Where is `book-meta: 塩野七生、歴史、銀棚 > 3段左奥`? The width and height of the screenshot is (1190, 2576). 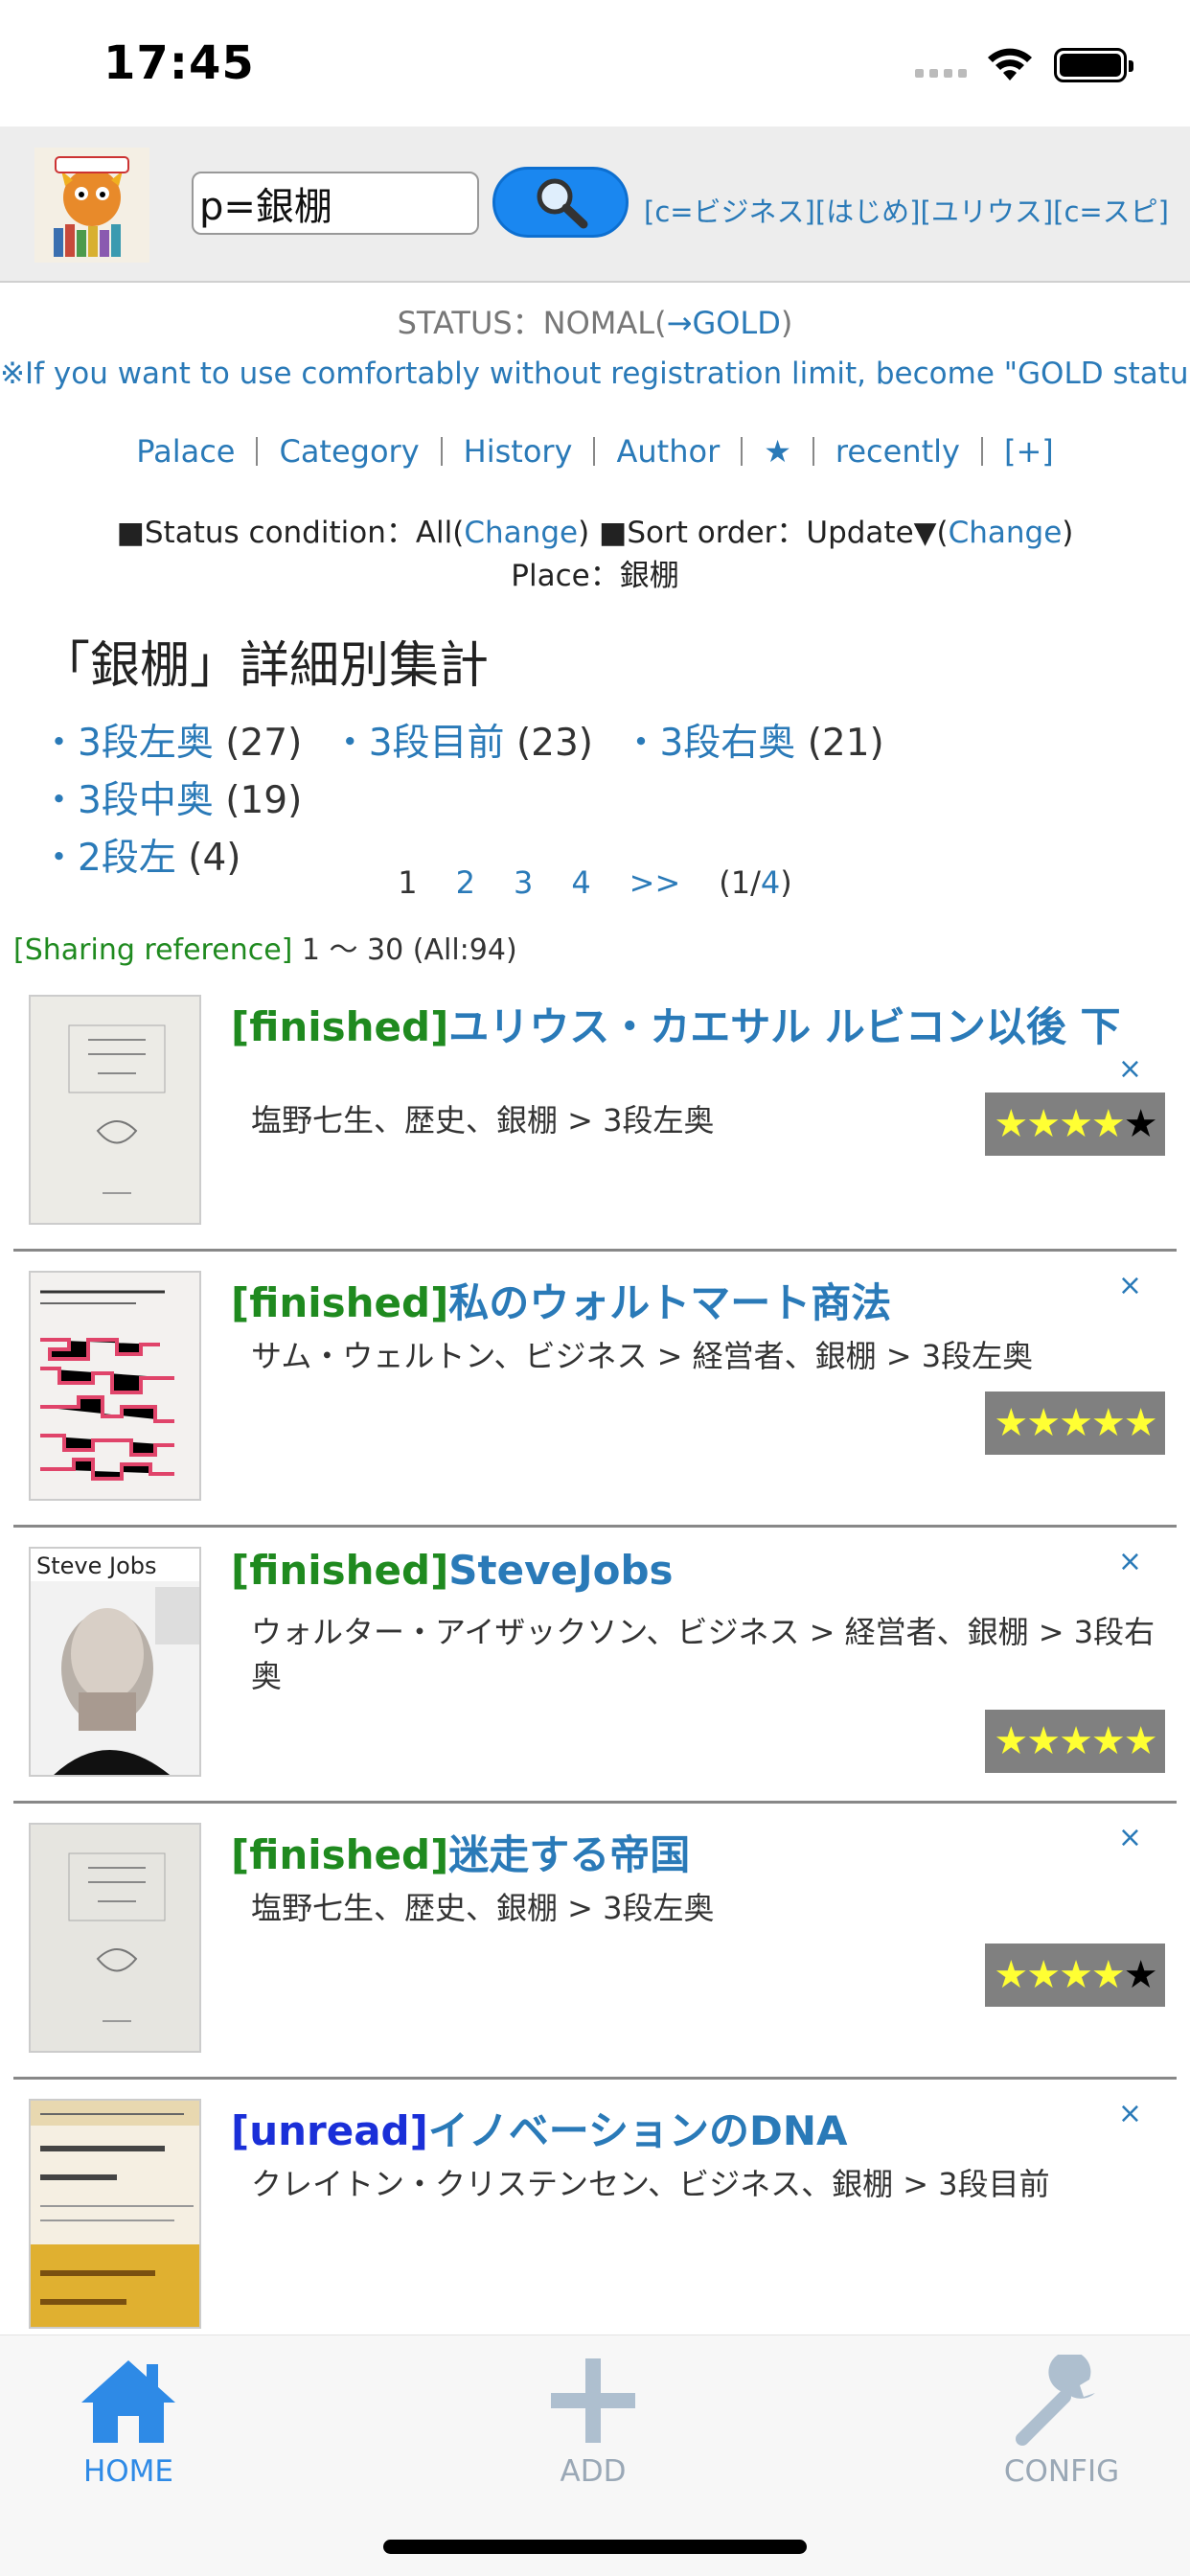
book-meta: 塩野七生、歴史、銀棚 > 3段左奥 is located at coordinates (483, 1908).